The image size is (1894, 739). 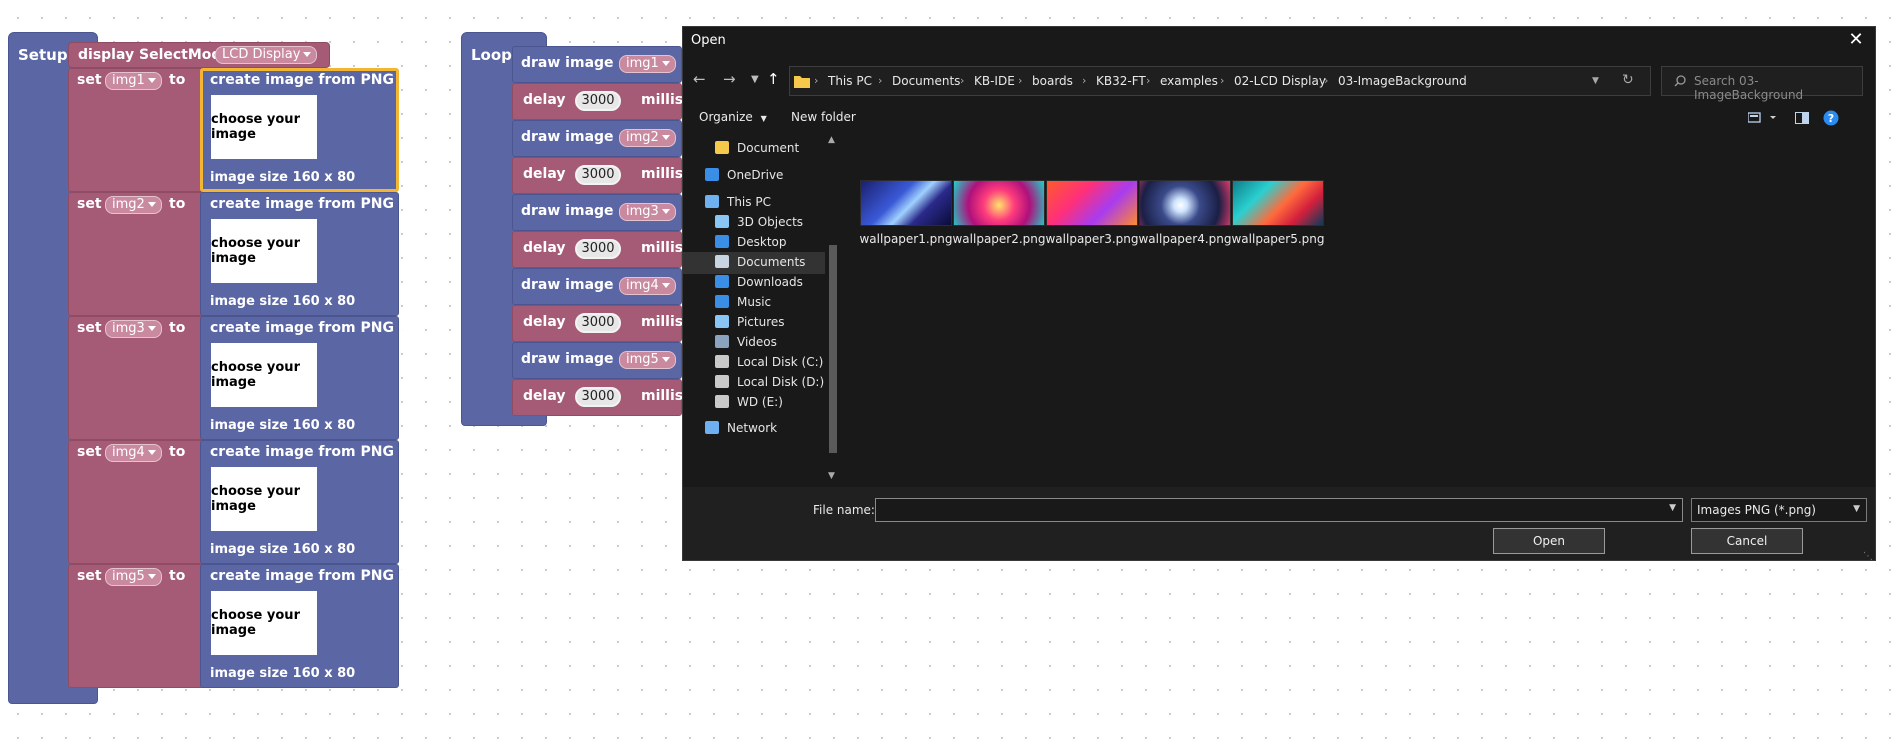 I want to click on search-icon, so click(x=1680, y=81).